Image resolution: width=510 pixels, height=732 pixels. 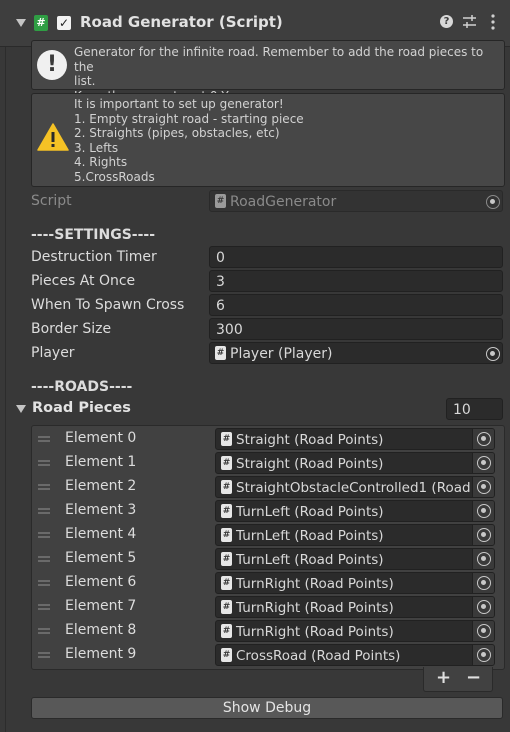 I want to click on element-value: CrossRoad (Road Points), so click(x=318, y=656).